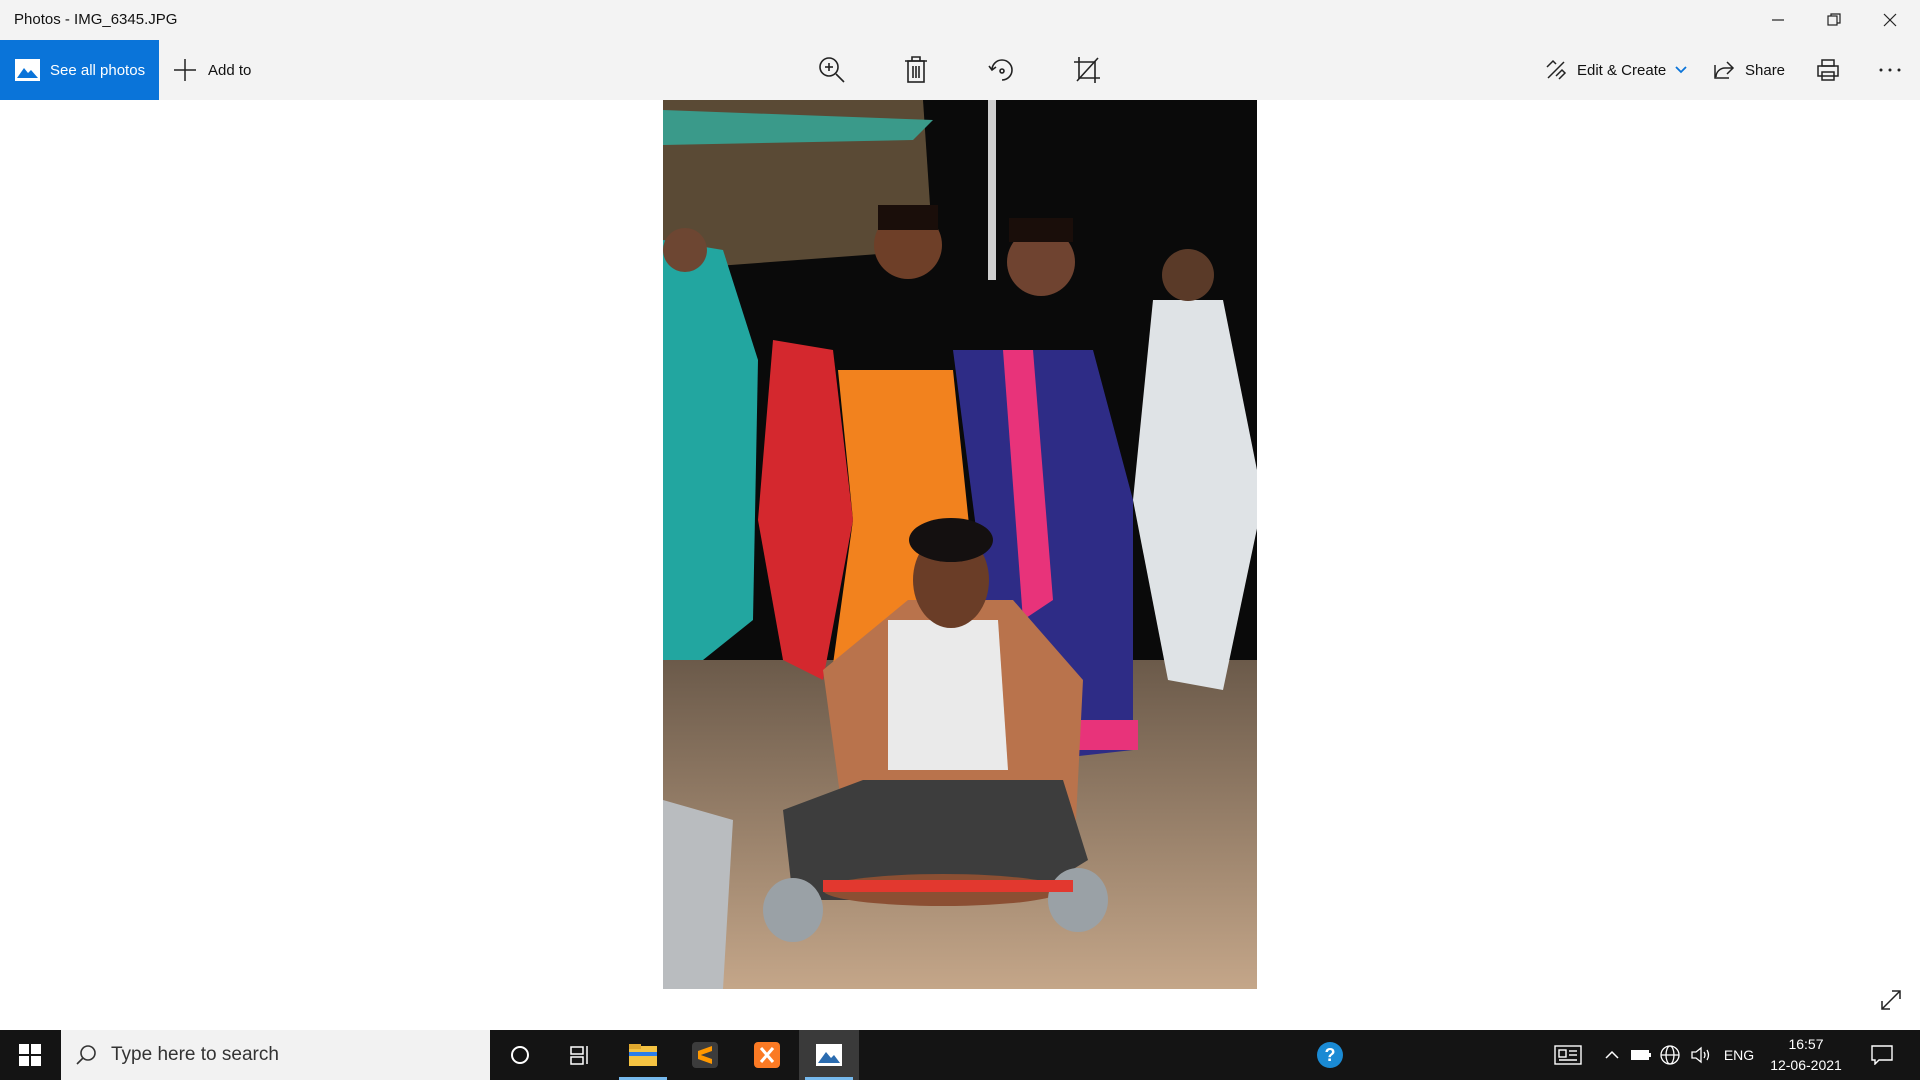  What do you see at coordinates (1622, 70) in the screenshot?
I see `edit-create-label: Edit & Create` at bounding box center [1622, 70].